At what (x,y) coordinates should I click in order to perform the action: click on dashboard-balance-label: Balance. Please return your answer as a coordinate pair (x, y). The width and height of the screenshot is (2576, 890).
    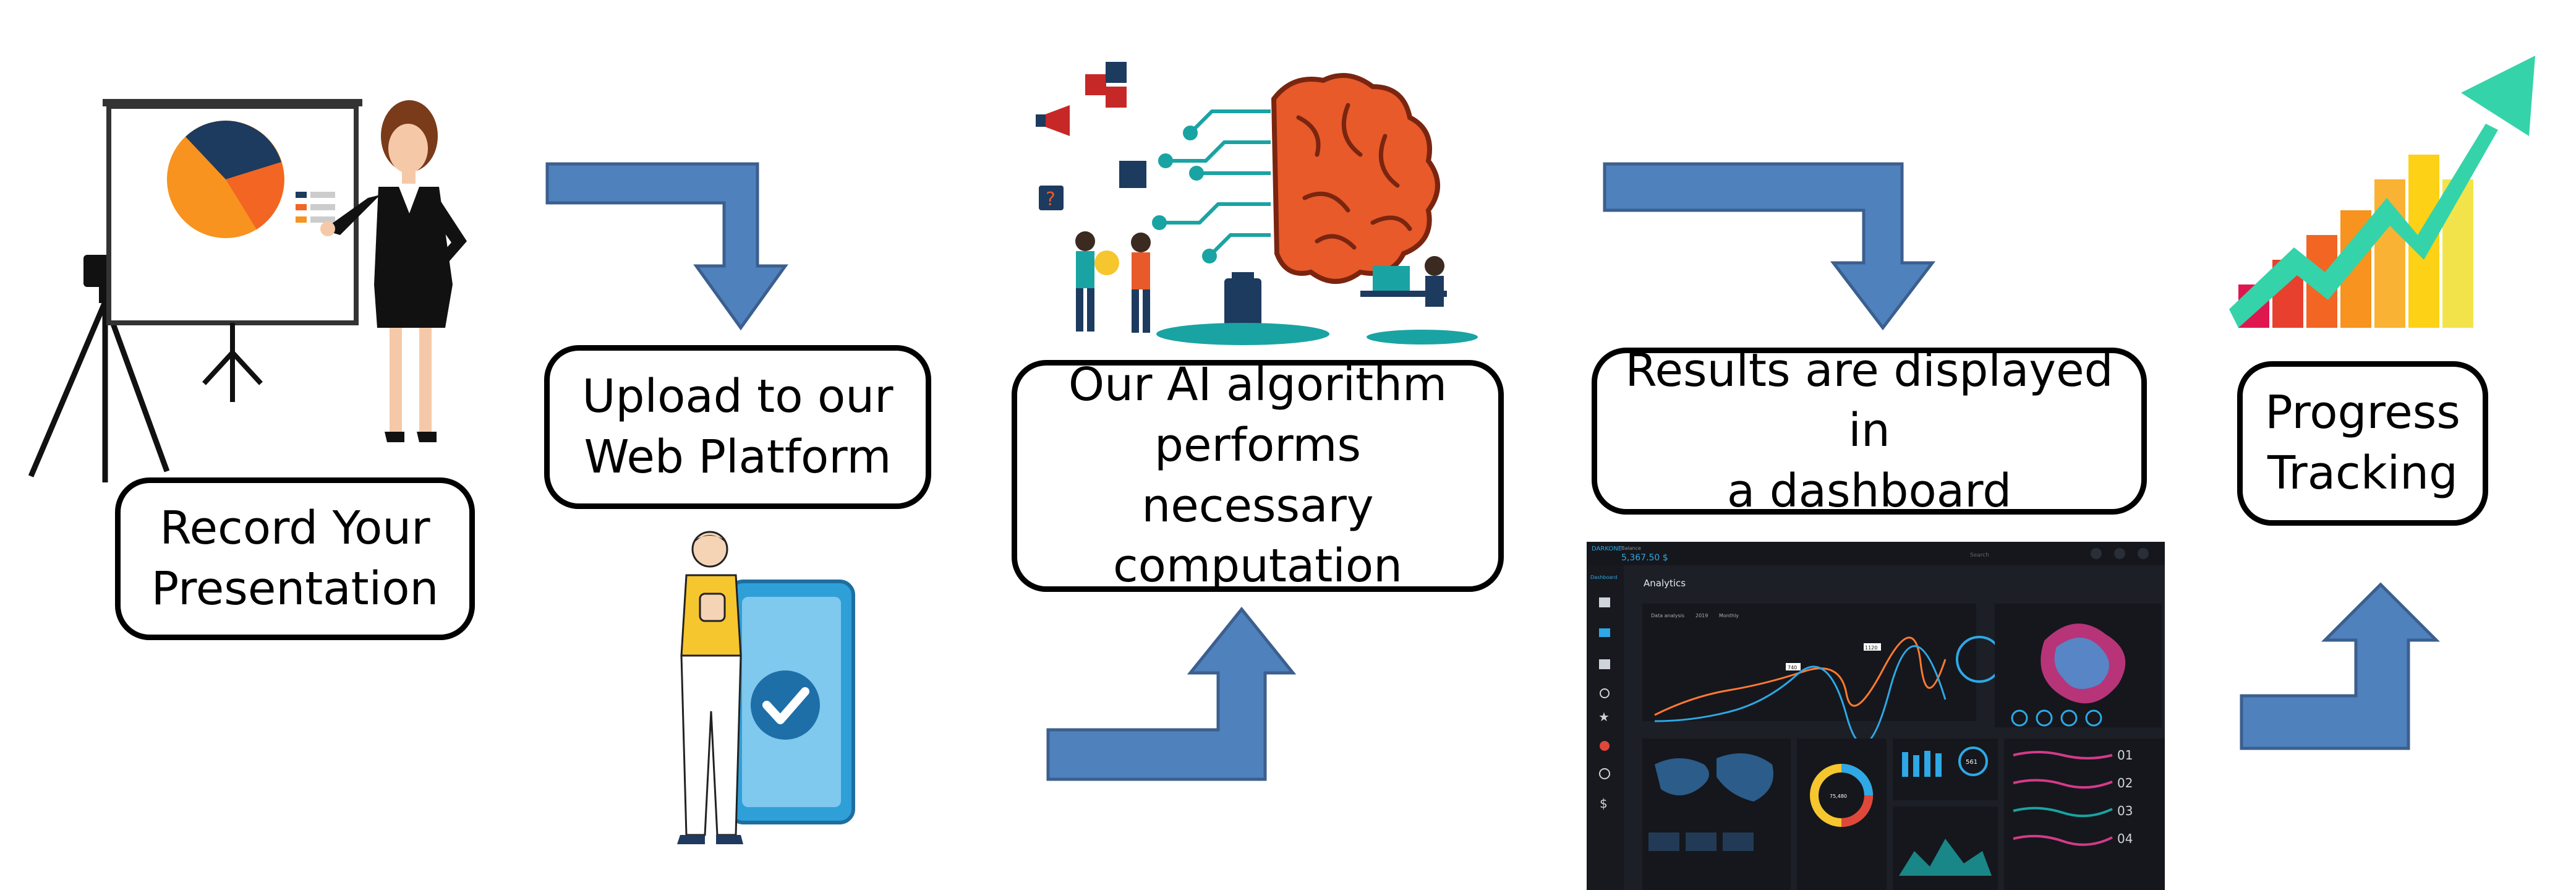
    Looking at the image, I should click on (1631, 548).